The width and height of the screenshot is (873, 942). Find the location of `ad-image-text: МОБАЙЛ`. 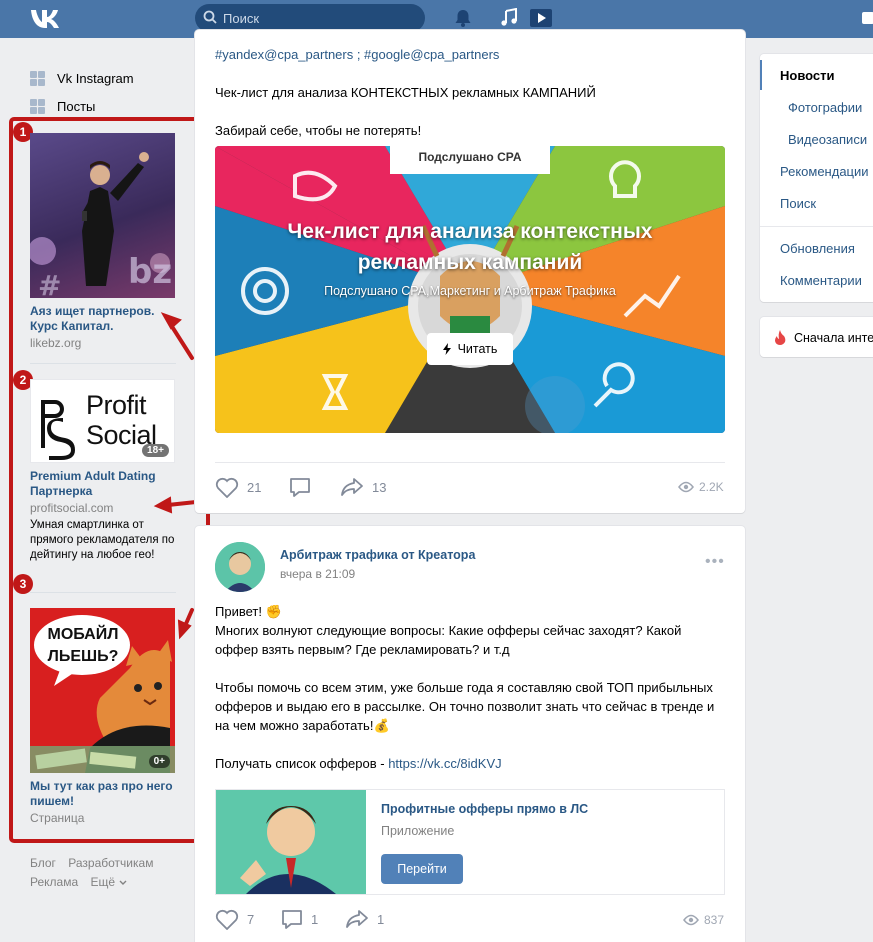

ad-image-text: МОБАЙЛ is located at coordinates (83, 634).